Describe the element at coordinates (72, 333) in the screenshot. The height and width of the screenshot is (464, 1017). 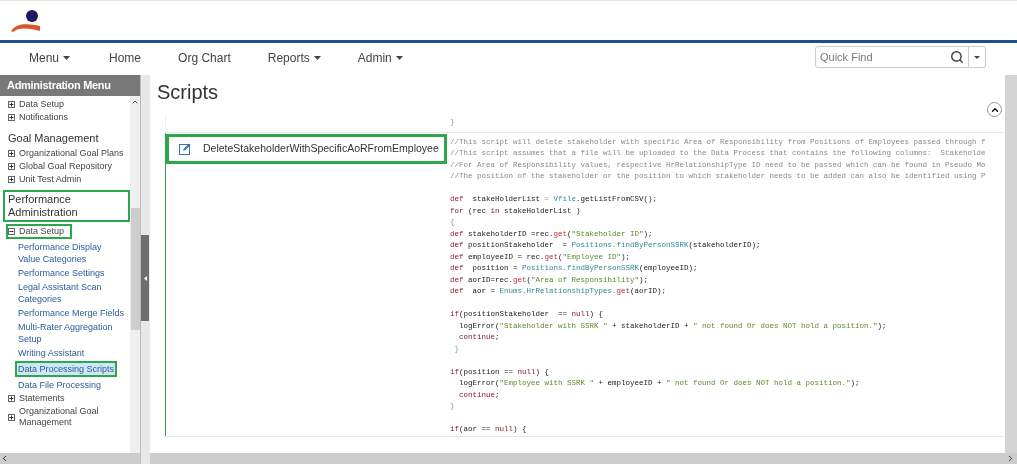
I see `tree-link: Multi-Rater Aggregation Setup` at that location.